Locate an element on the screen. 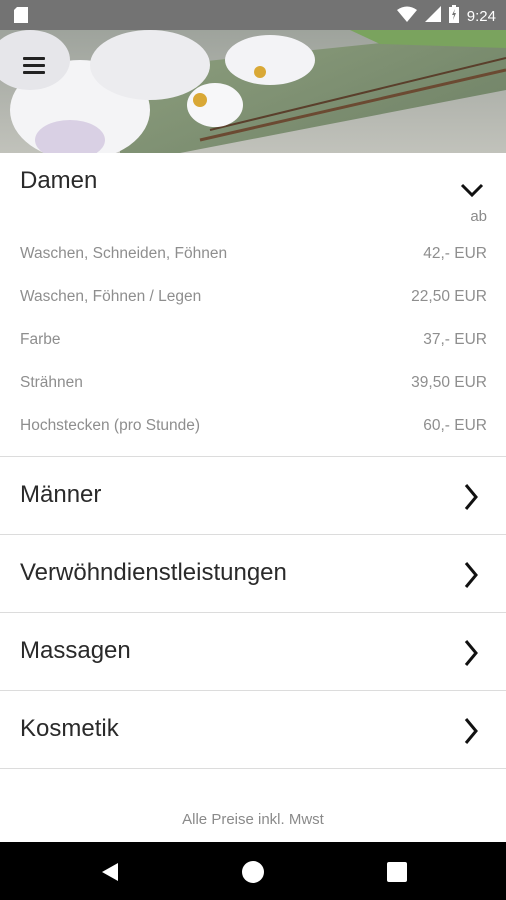 The width and height of the screenshot is (506, 900). service-price: 42,- EUR is located at coordinates (455, 253).